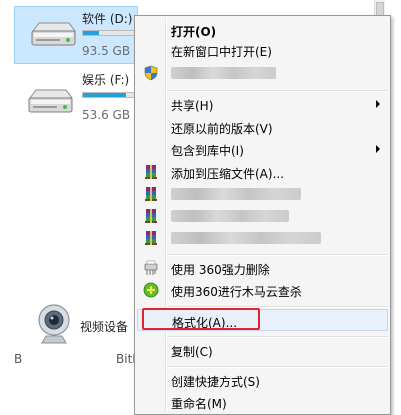  What do you see at coordinates (54, 324) in the screenshot?
I see `webcam-icon` at bounding box center [54, 324].